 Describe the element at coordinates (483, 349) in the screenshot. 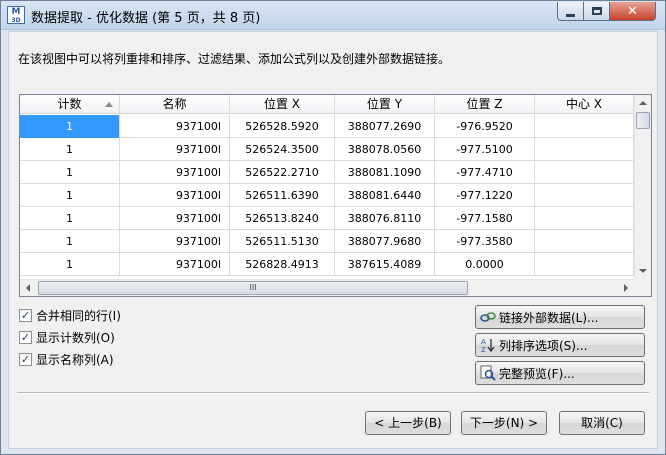

I see `svg-text: Z` at that location.